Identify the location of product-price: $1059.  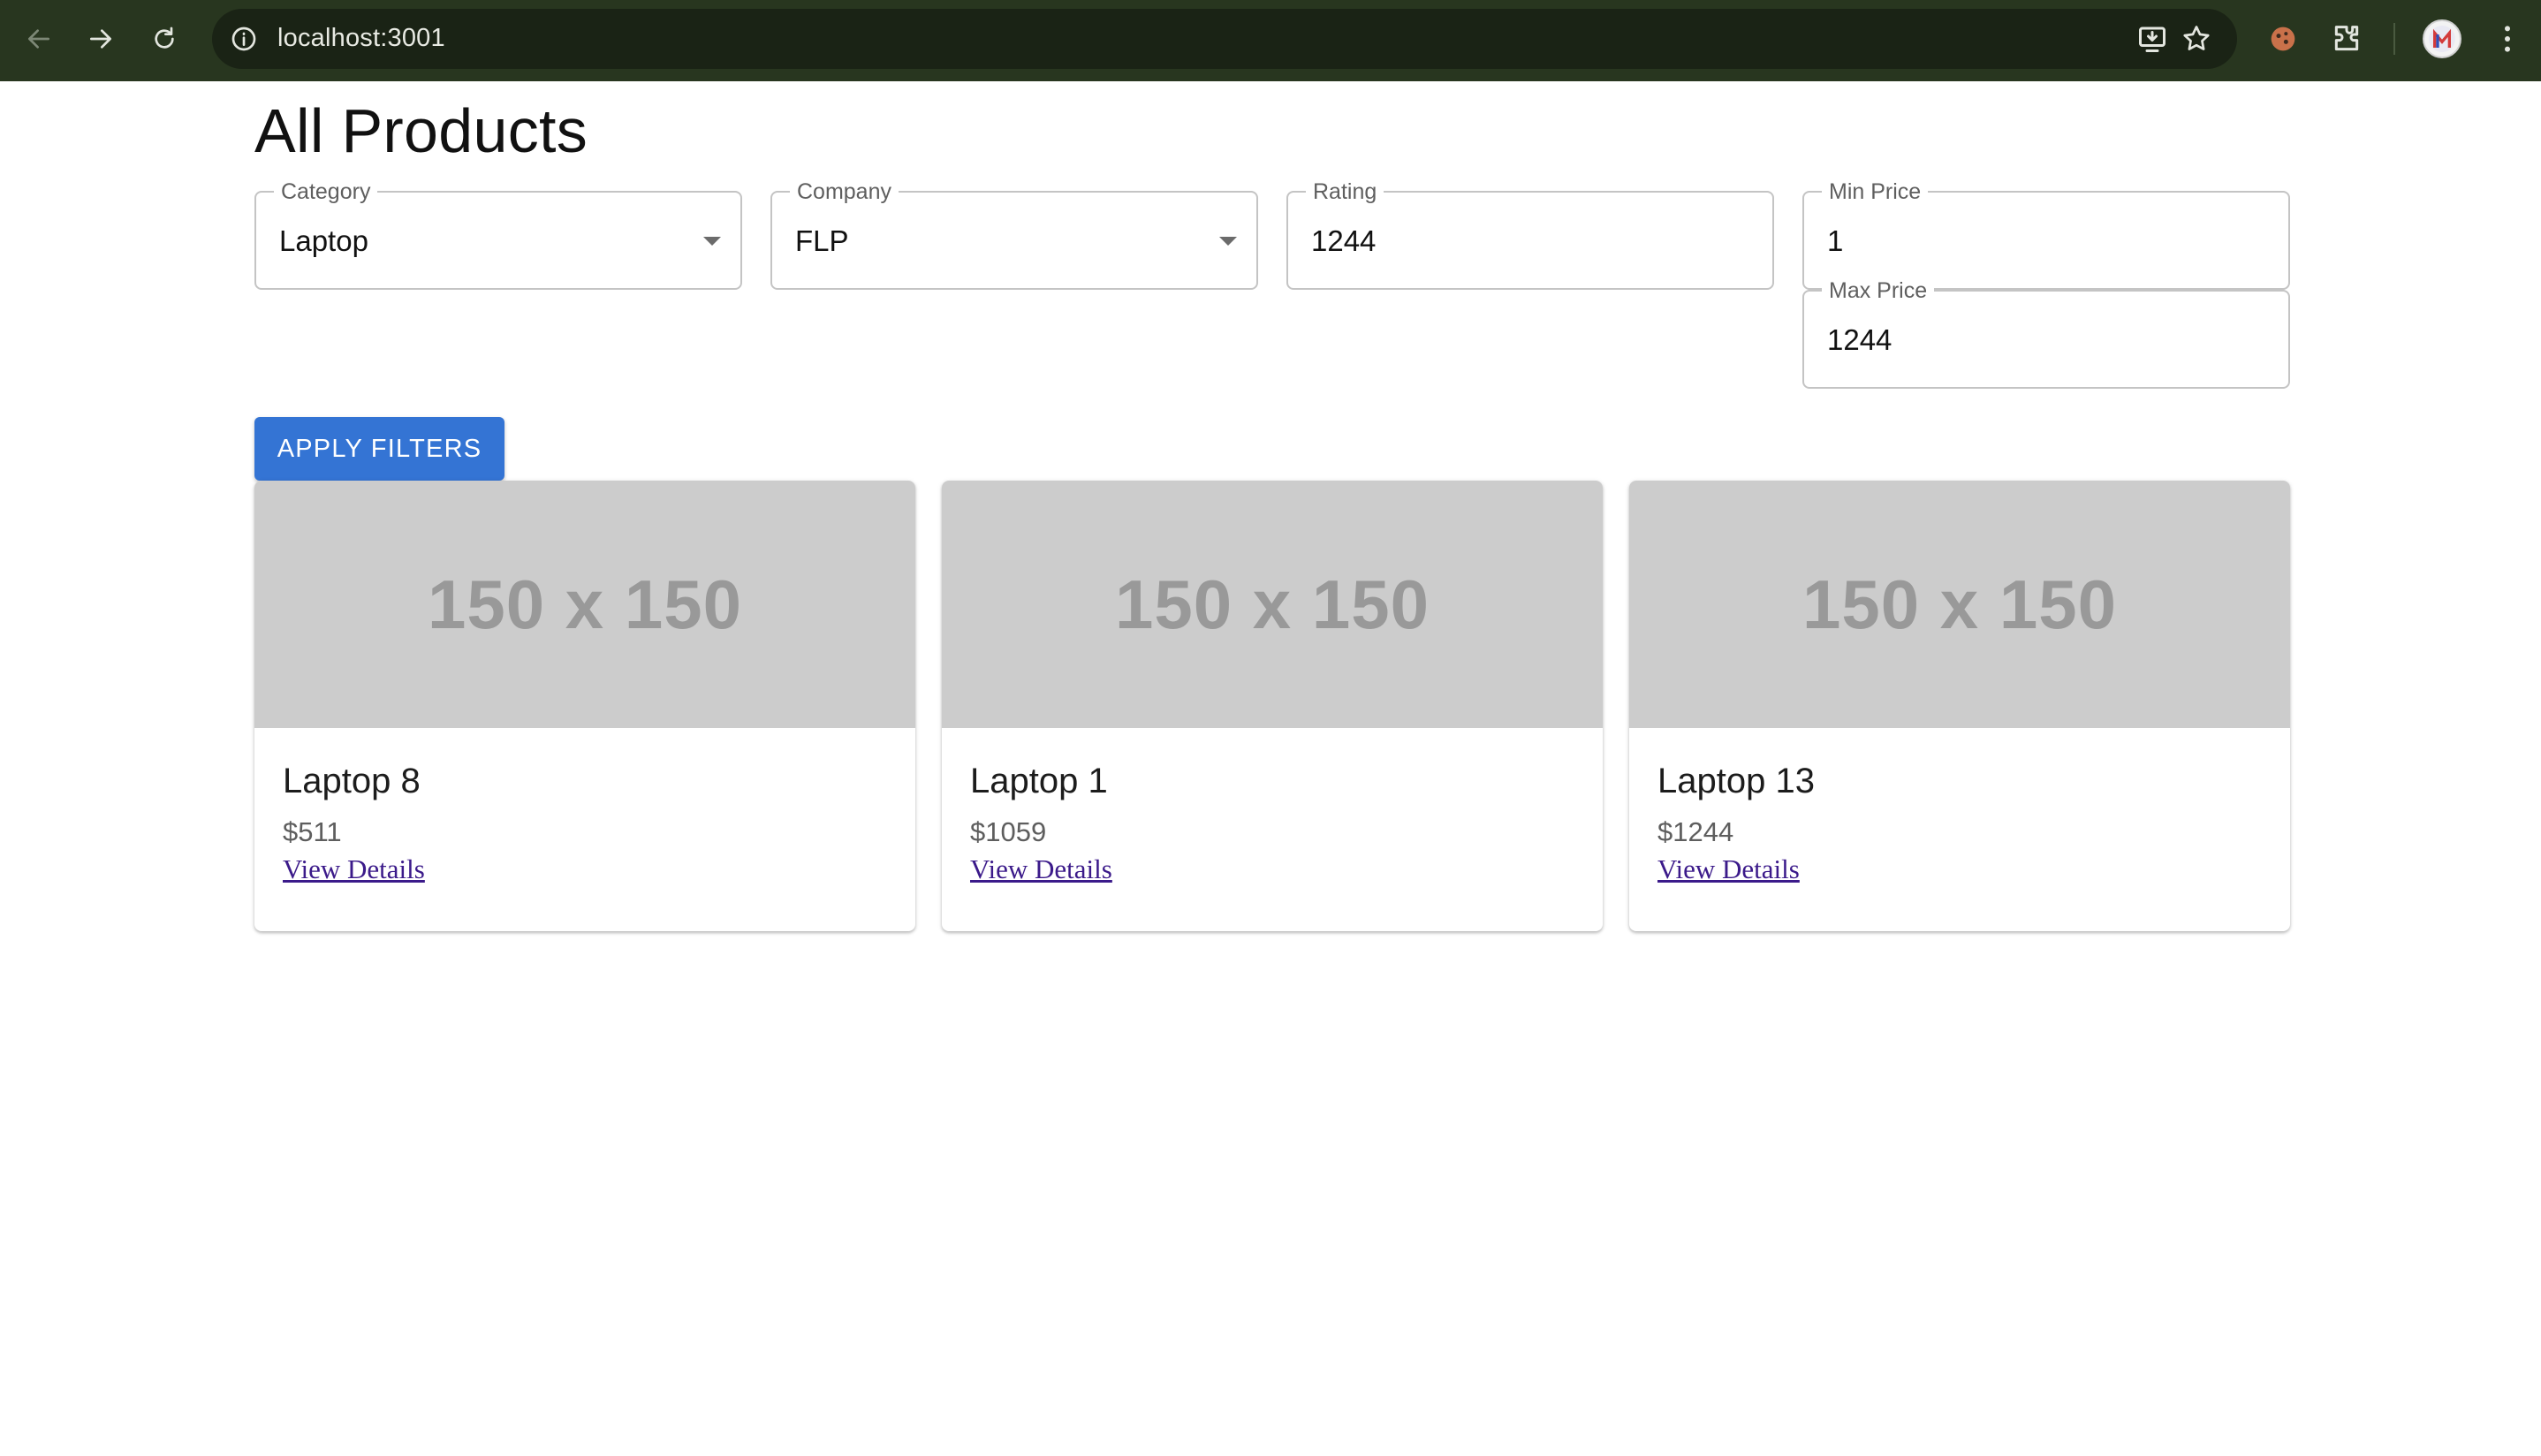
(1009, 831).